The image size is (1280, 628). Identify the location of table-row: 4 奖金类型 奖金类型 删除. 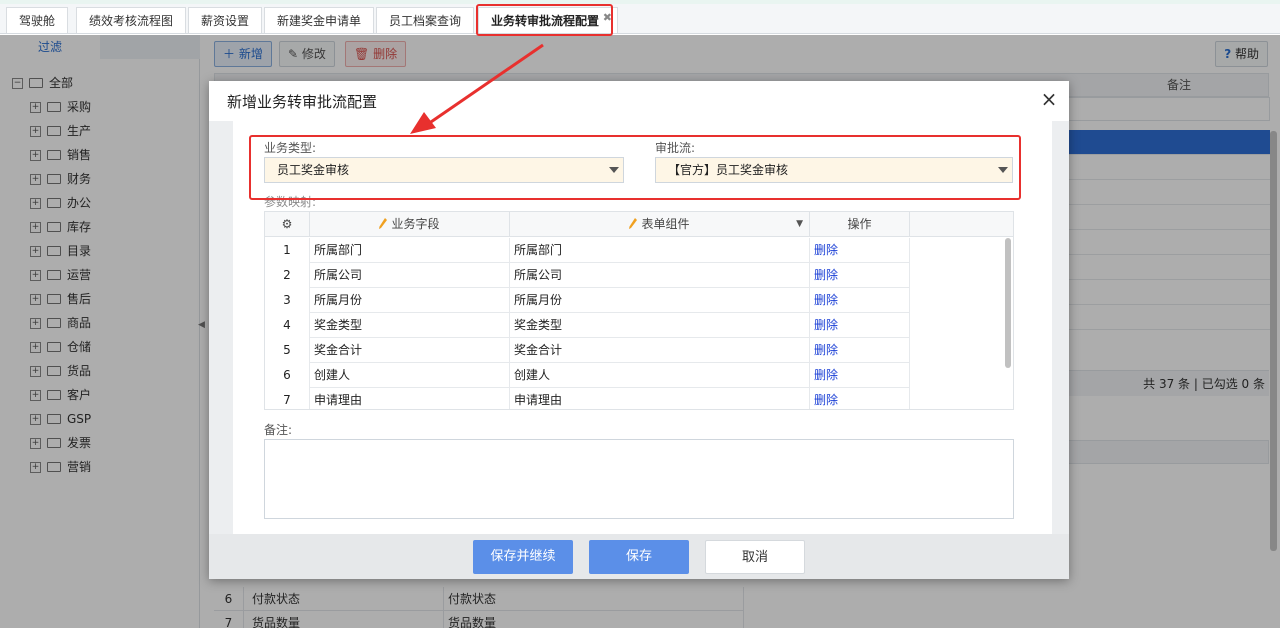
(587, 325).